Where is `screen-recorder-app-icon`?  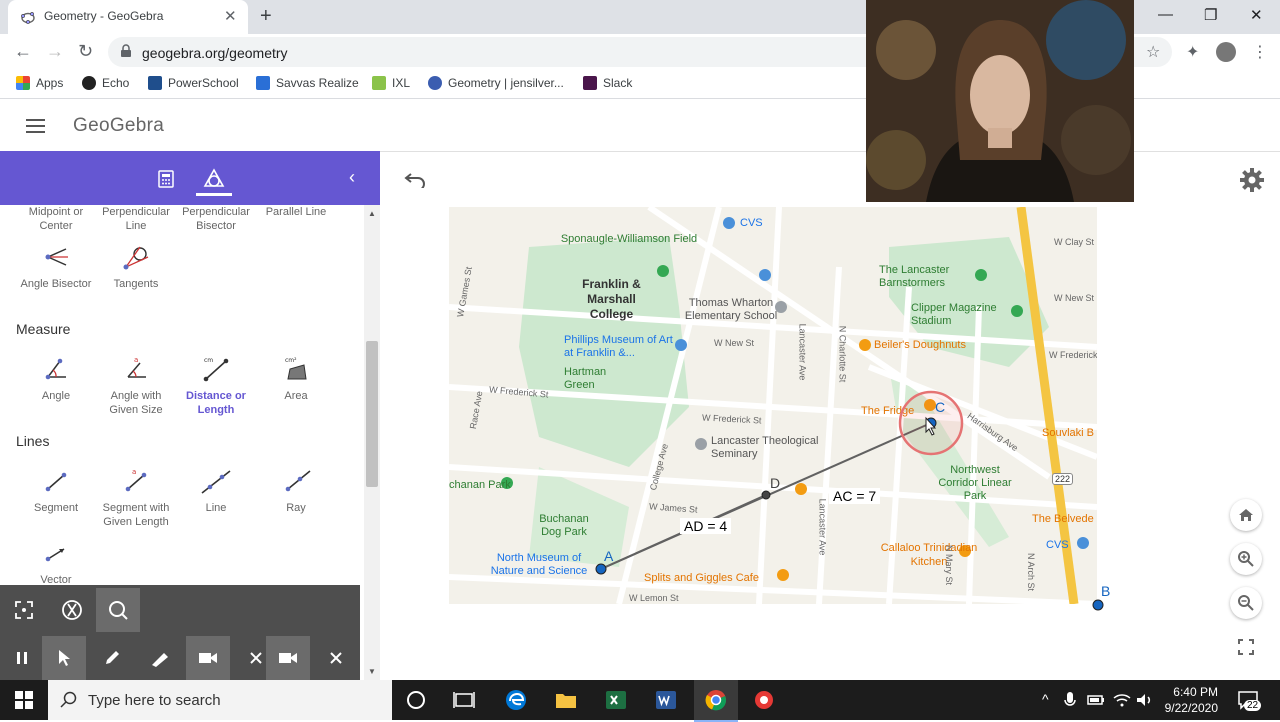
screen-recorder-app-icon is located at coordinates (764, 700).